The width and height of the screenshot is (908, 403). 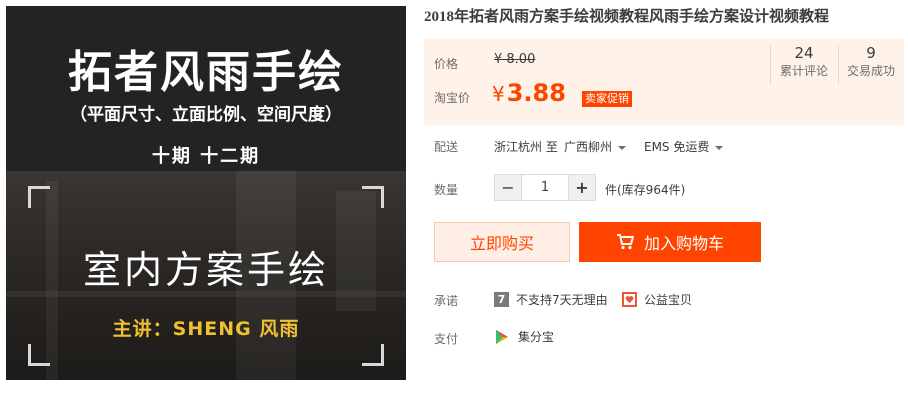 What do you see at coordinates (501, 299) in the screenshot?
I see `seven-days-icon: 7` at bounding box center [501, 299].